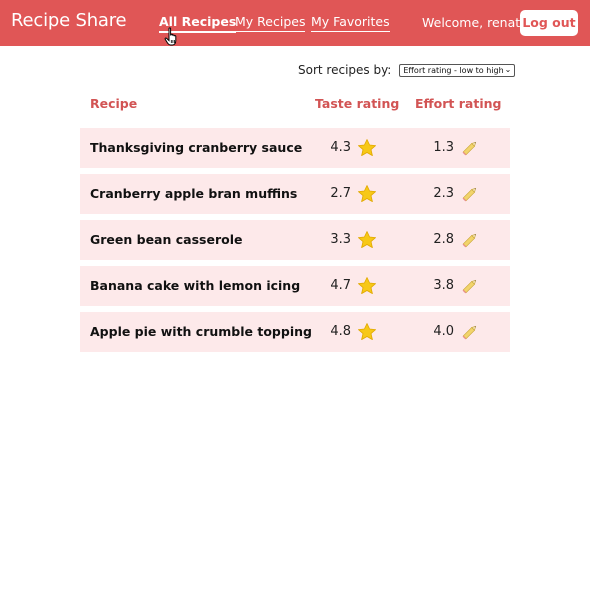  What do you see at coordinates (458, 103) in the screenshot?
I see `column-header-effort-rating: Effort rating` at bounding box center [458, 103].